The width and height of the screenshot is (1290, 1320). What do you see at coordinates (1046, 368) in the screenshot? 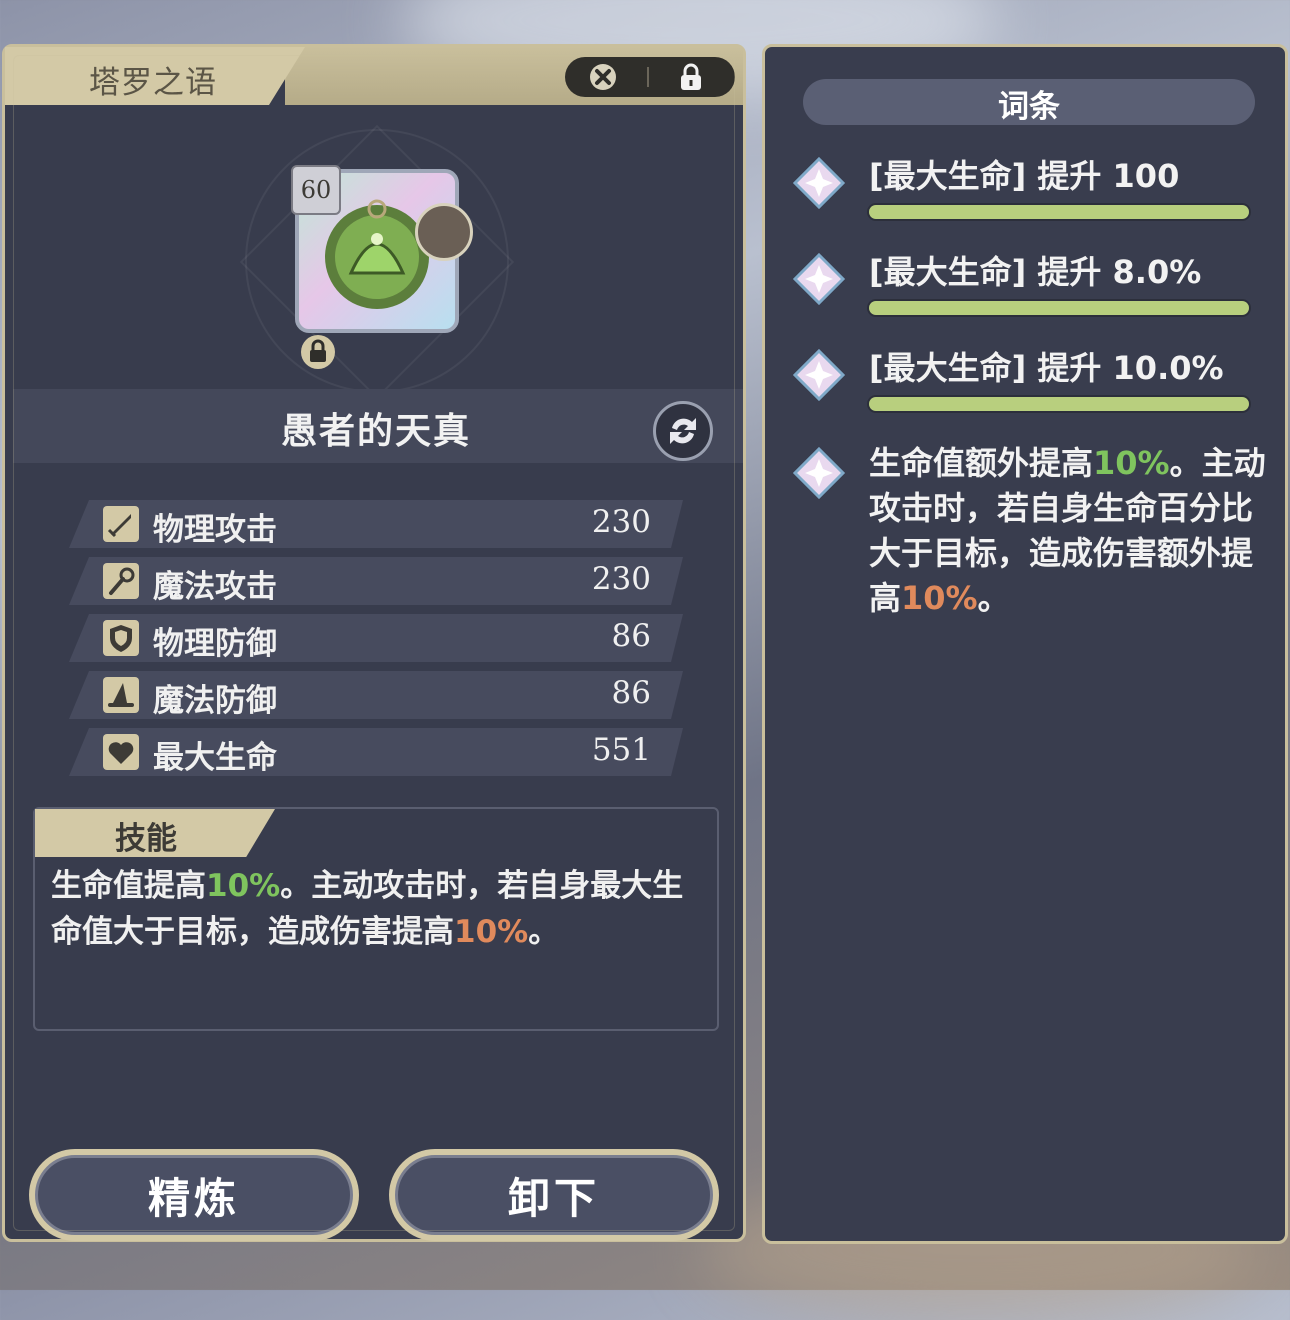
I see `affix-text: [最大生命] 提升 10.0%` at bounding box center [1046, 368].